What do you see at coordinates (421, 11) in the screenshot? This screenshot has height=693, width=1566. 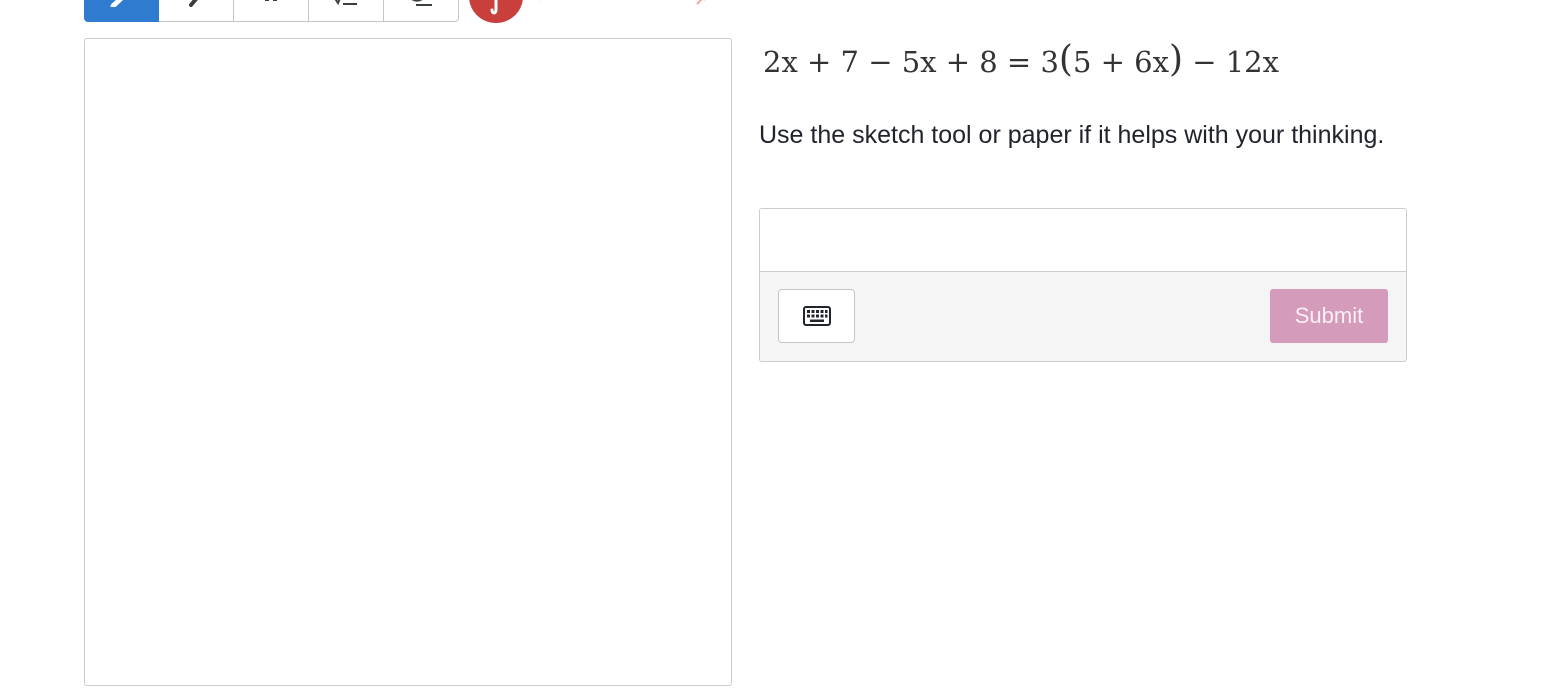 I see `eraser-tool-button` at bounding box center [421, 11].